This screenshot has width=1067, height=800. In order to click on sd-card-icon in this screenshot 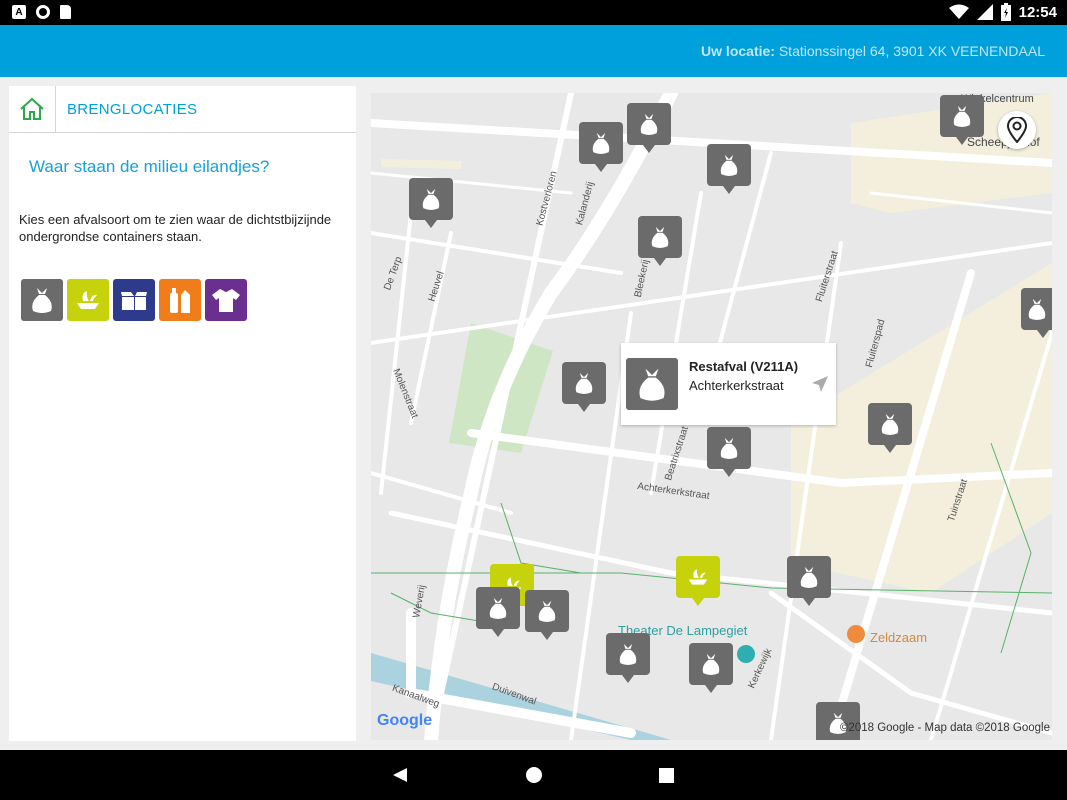, I will do `click(65, 12)`.